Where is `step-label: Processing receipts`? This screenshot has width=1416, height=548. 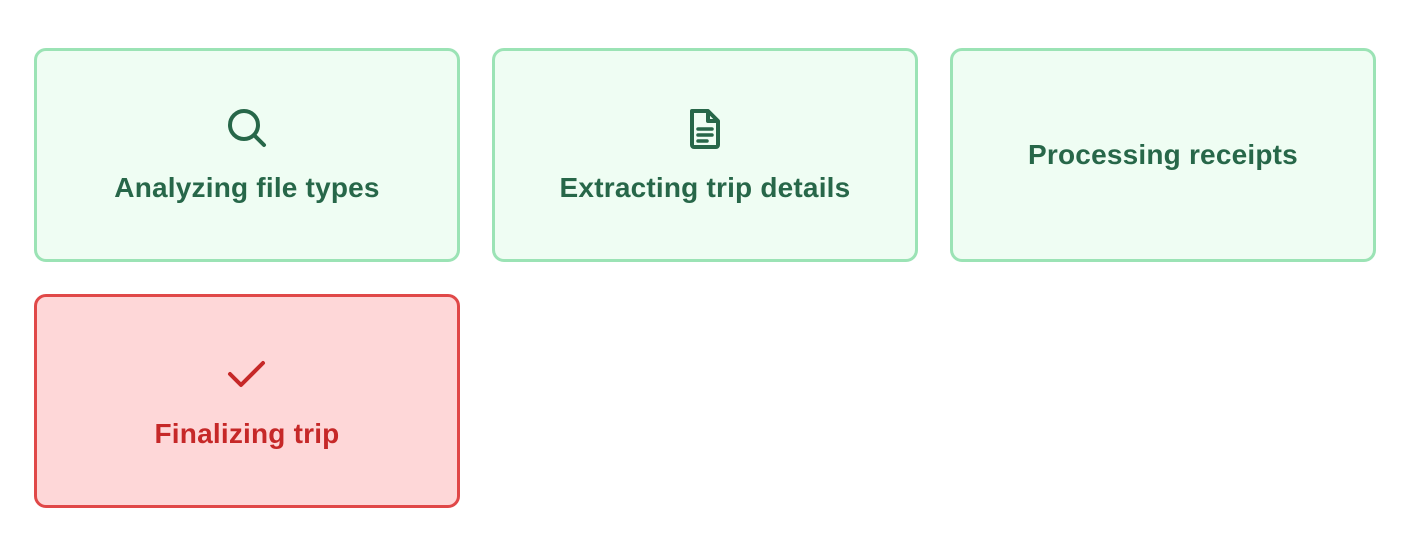
step-label: Processing receipts is located at coordinates (1163, 154).